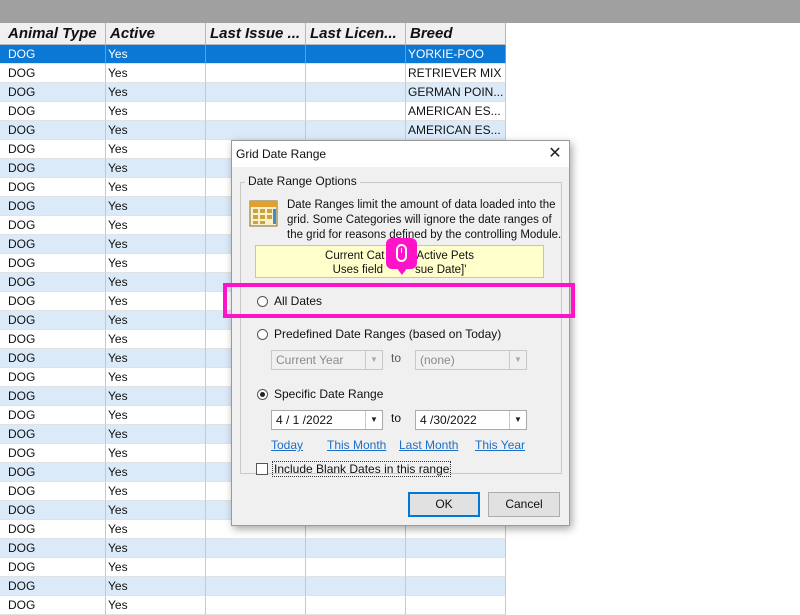 This screenshot has height=615, width=800. What do you see at coordinates (428, 445) in the screenshot?
I see `link-last-month: Last Month` at bounding box center [428, 445].